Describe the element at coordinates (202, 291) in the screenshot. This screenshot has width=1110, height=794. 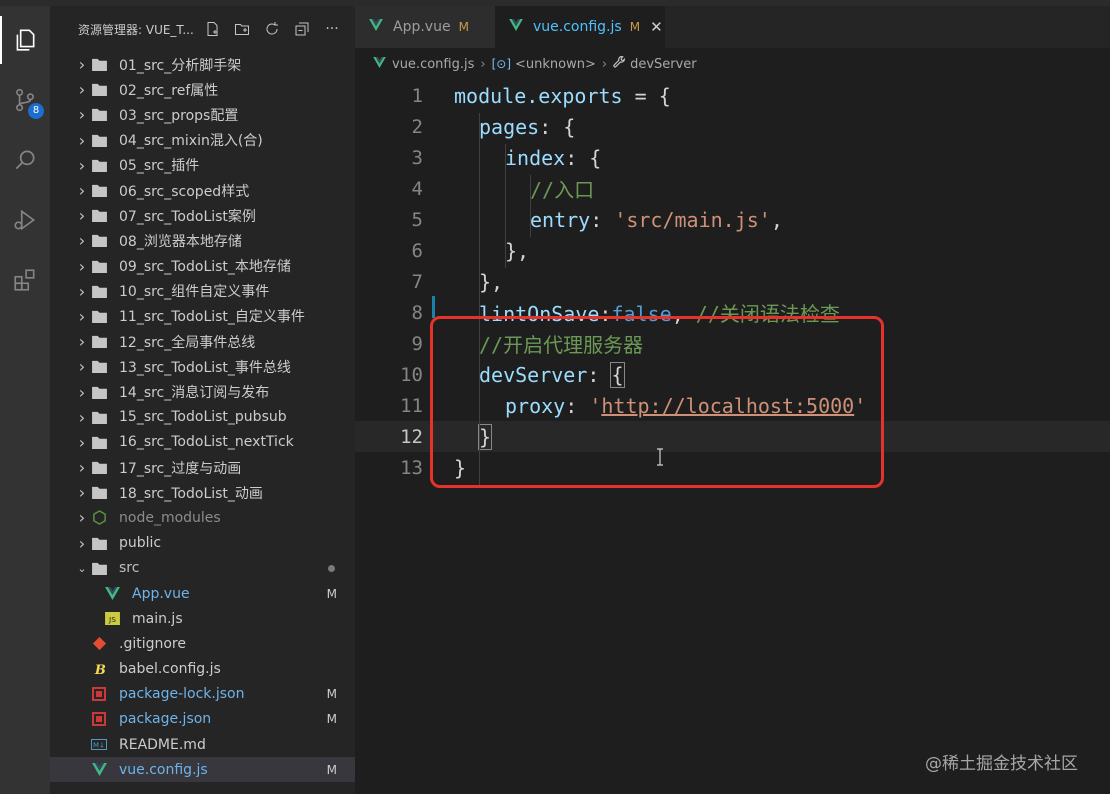
I see `tree-folder: › 10_src_组件自定义事件` at that location.